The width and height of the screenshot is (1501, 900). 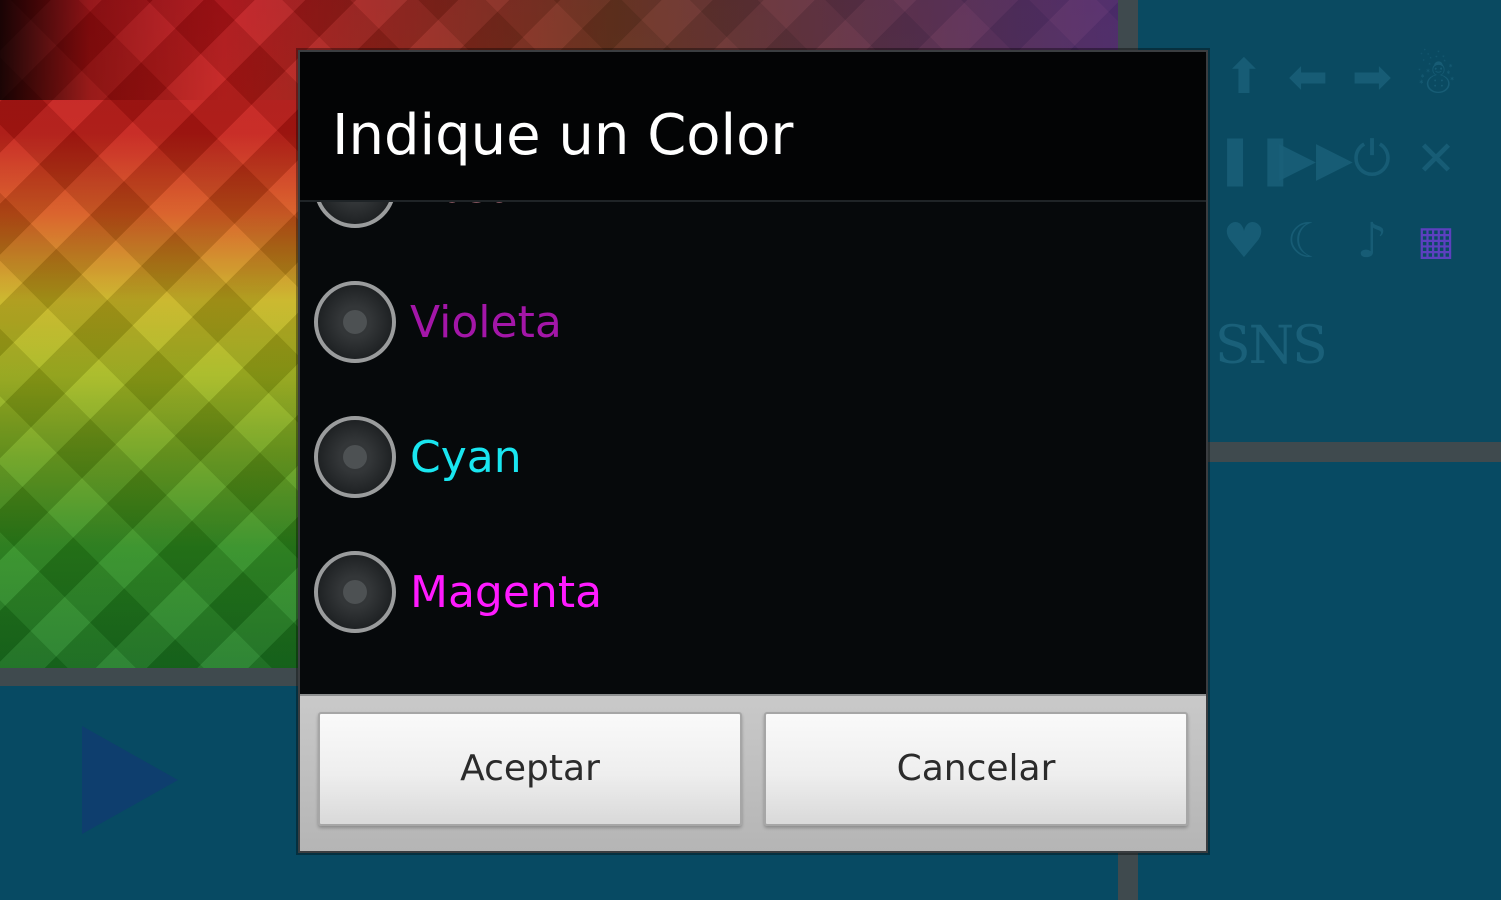 I want to click on dialog-title: Indique un Color, so click(x=563, y=135).